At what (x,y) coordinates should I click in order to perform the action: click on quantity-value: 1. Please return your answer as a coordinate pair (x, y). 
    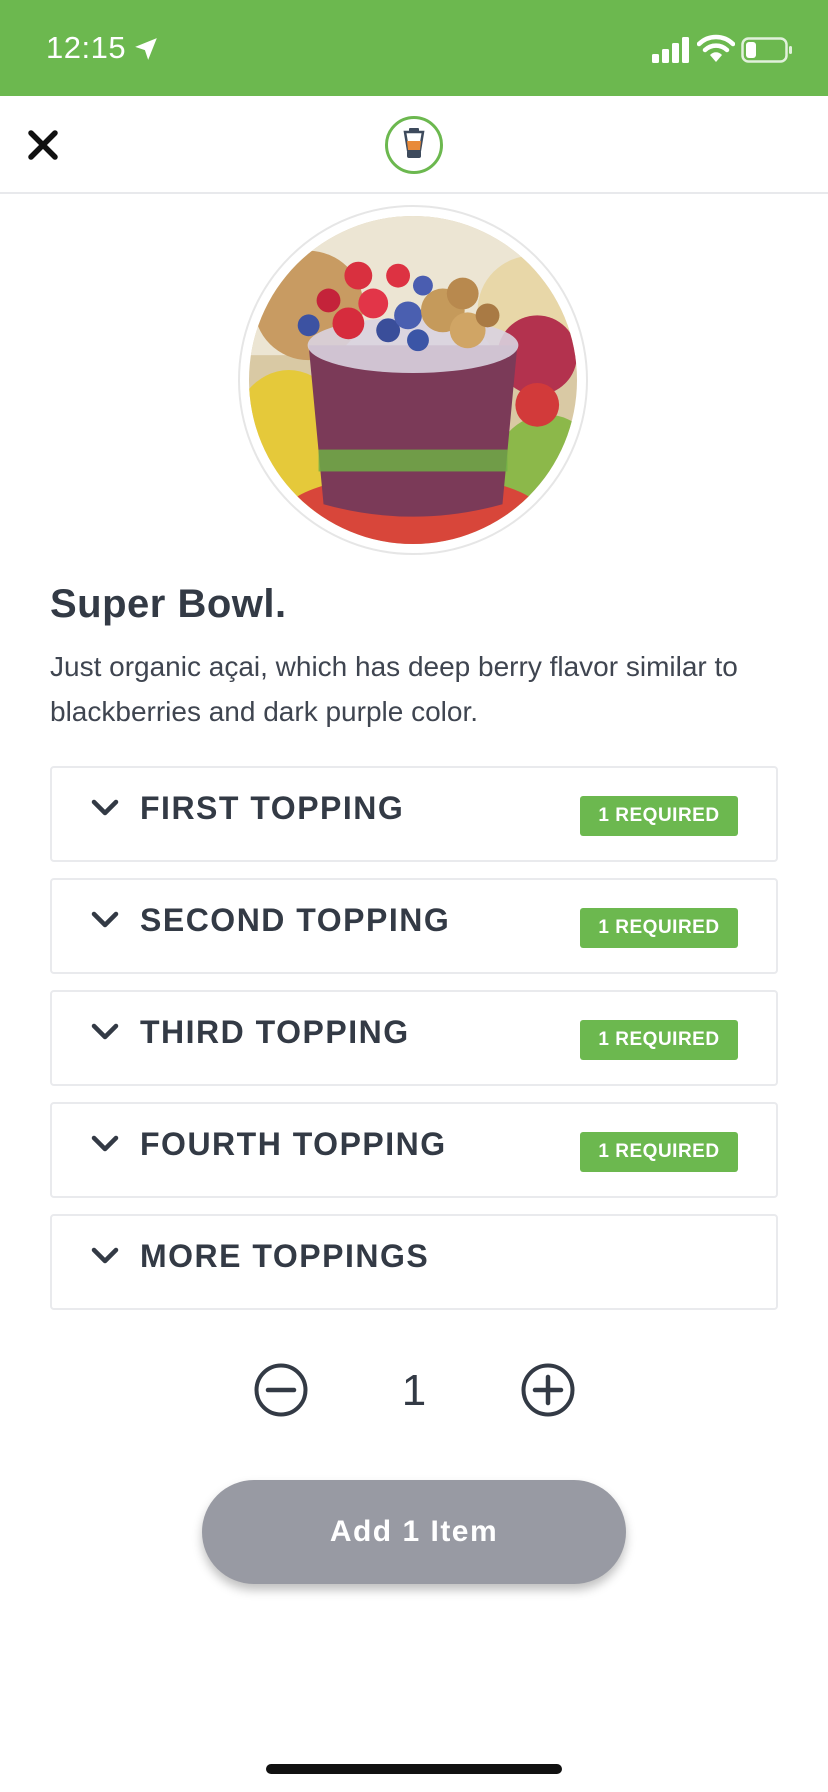
    Looking at the image, I should click on (414, 1390).